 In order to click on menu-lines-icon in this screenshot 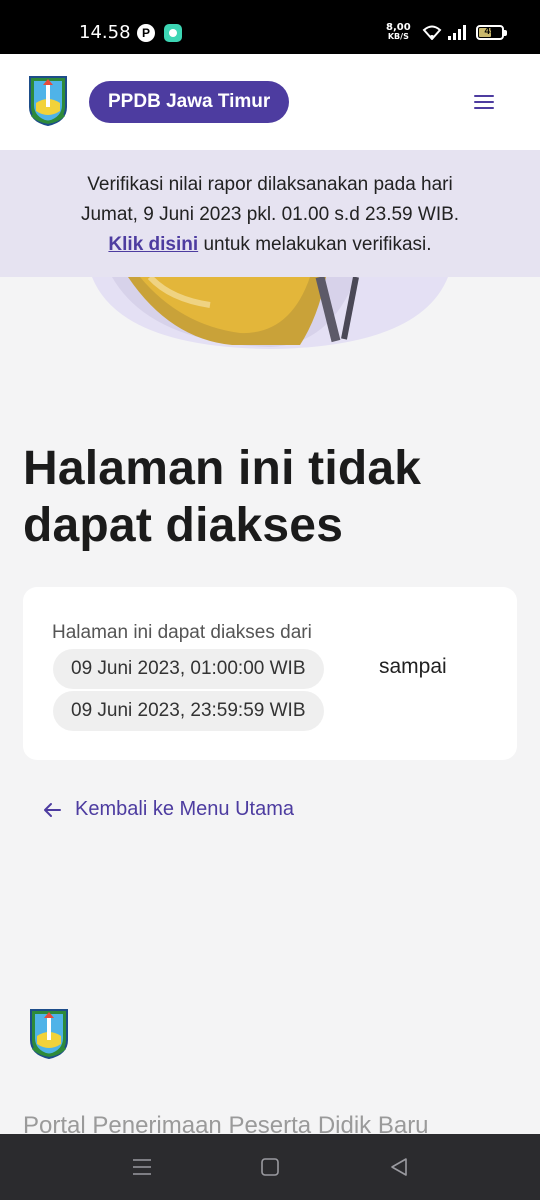, I will do `click(142, 1167)`.